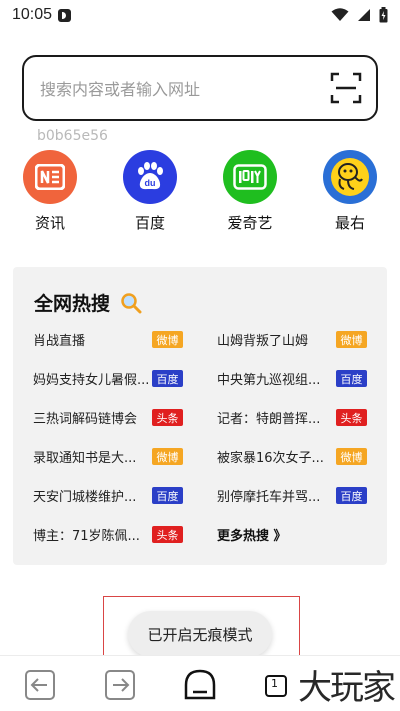 The width and height of the screenshot is (400, 711). I want to click on hot-item: 别停摩托车并骂... 百度, so click(292, 495).